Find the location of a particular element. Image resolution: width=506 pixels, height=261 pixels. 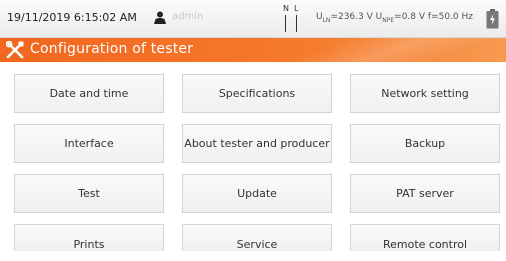

about-tester-button: About tester and producer is located at coordinates (257, 143).